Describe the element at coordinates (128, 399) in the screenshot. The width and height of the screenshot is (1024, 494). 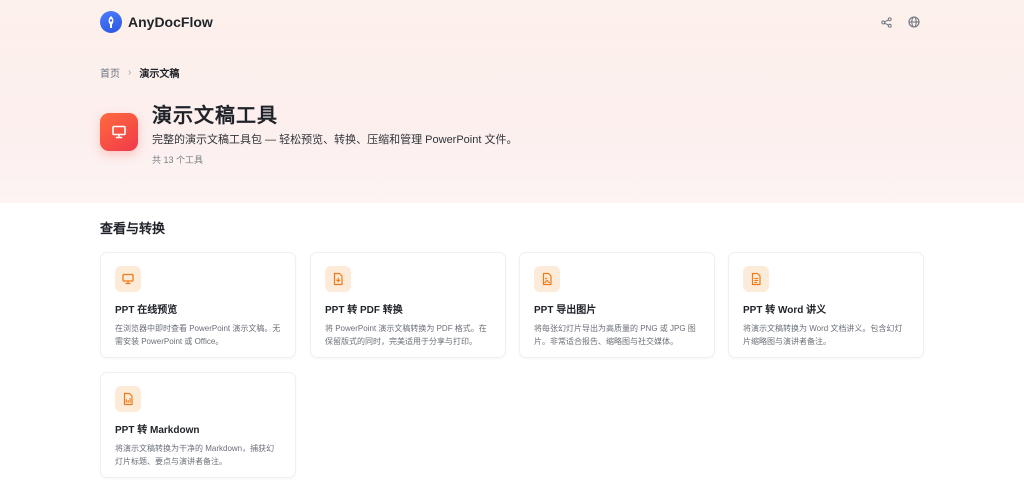
I see `markdown-file-icon` at that location.